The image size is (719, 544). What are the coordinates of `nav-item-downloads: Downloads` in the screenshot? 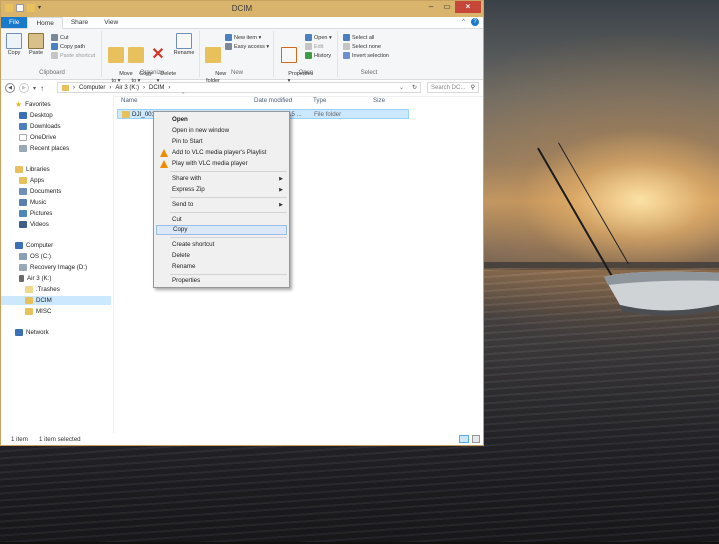 It's located at (40, 126).